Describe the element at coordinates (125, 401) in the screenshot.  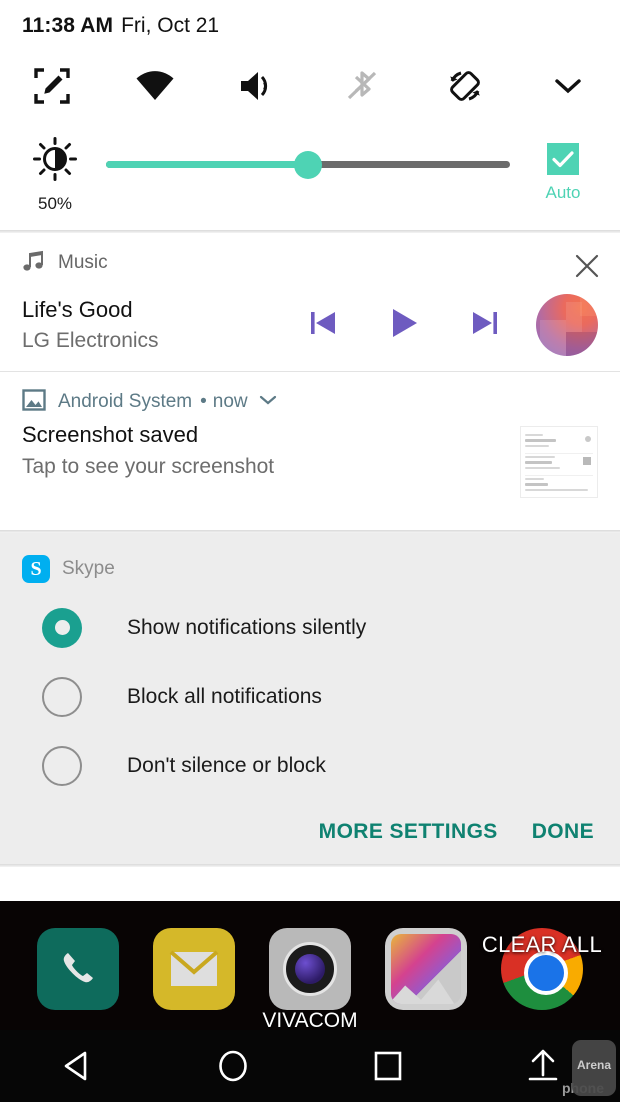
I see `screenshot-app-label: Android System` at that location.